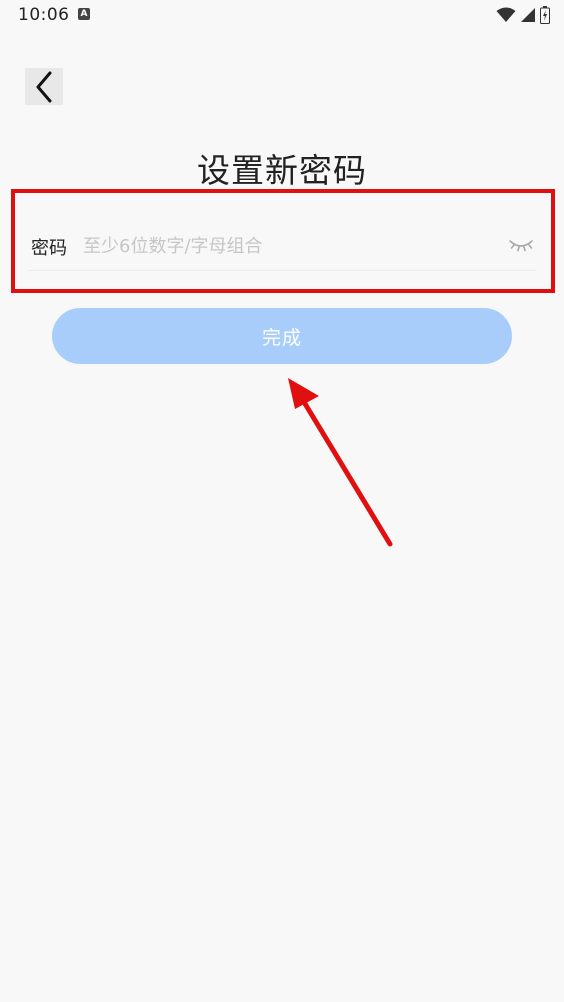 The image size is (564, 1002). I want to click on annotation-arrow, so click(340, 462).